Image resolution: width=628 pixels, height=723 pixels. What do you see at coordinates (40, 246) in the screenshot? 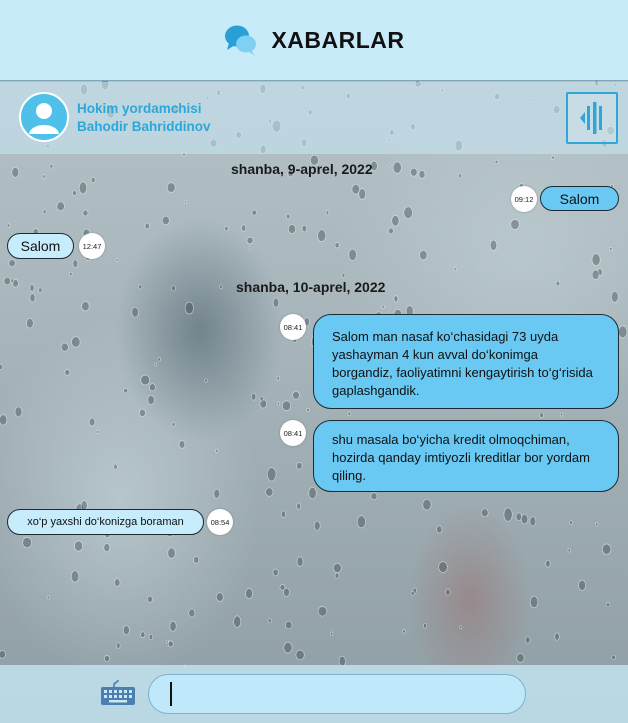
I see `incoming-message: Salom` at bounding box center [40, 246].